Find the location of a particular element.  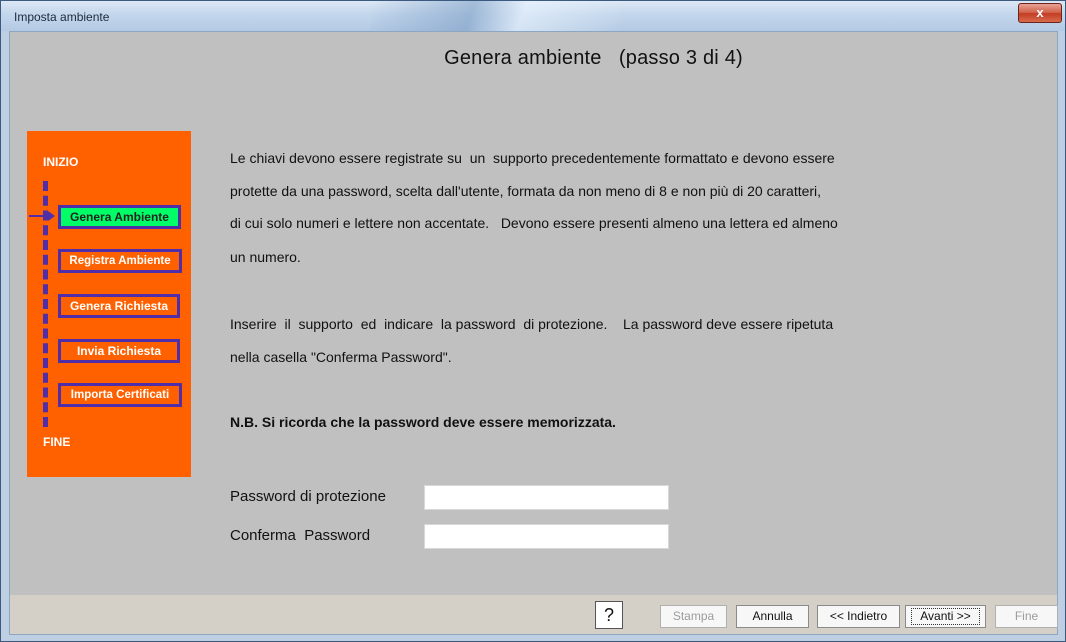

current-step-arrow-head is located at coordinates (51, 216).